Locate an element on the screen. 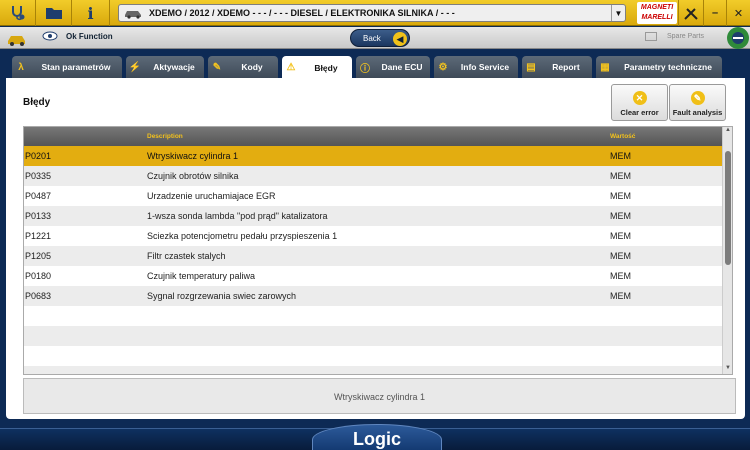 This screenshot has height=450, width=750. back-button: Back ◀ is located at coordinates (380, 38).